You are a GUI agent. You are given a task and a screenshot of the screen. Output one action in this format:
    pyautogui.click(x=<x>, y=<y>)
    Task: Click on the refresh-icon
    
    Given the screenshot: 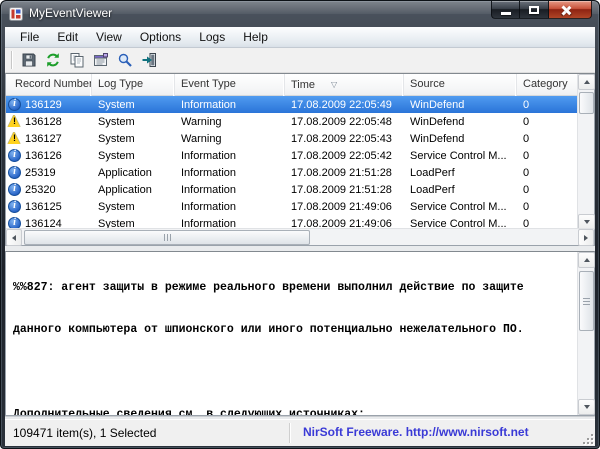 What is the action you would take?
    pyautogui.click(x=53, y=60)
    